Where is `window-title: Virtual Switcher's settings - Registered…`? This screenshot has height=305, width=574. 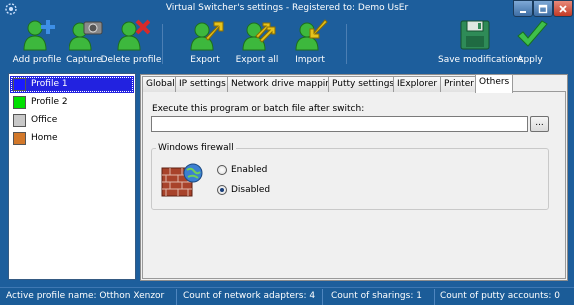 window-title: Virtual Switcher's settings - Registered… is located at coordinates (287, 8).